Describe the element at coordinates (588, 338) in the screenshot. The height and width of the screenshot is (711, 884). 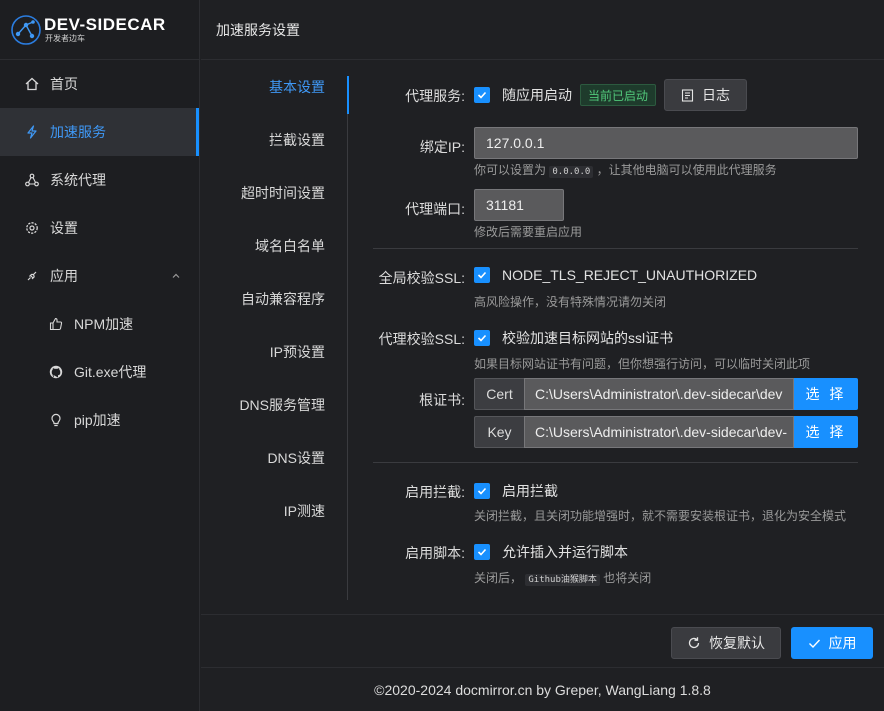
I see `proxy-ssl-checkbox-label: 校验加速目标网站的ssl证书` at that location.